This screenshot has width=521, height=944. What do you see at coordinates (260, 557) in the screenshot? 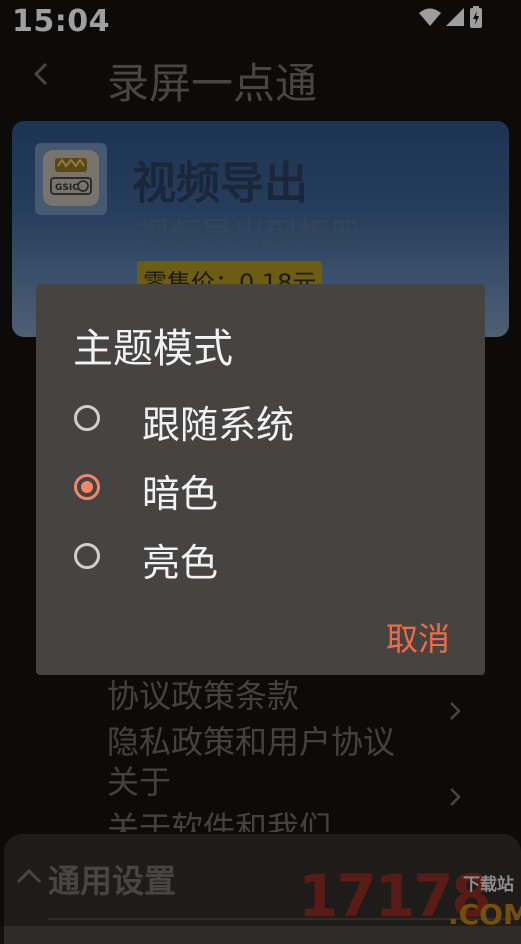
I see `option-light: 亮色` at bounding box center [260, 557].